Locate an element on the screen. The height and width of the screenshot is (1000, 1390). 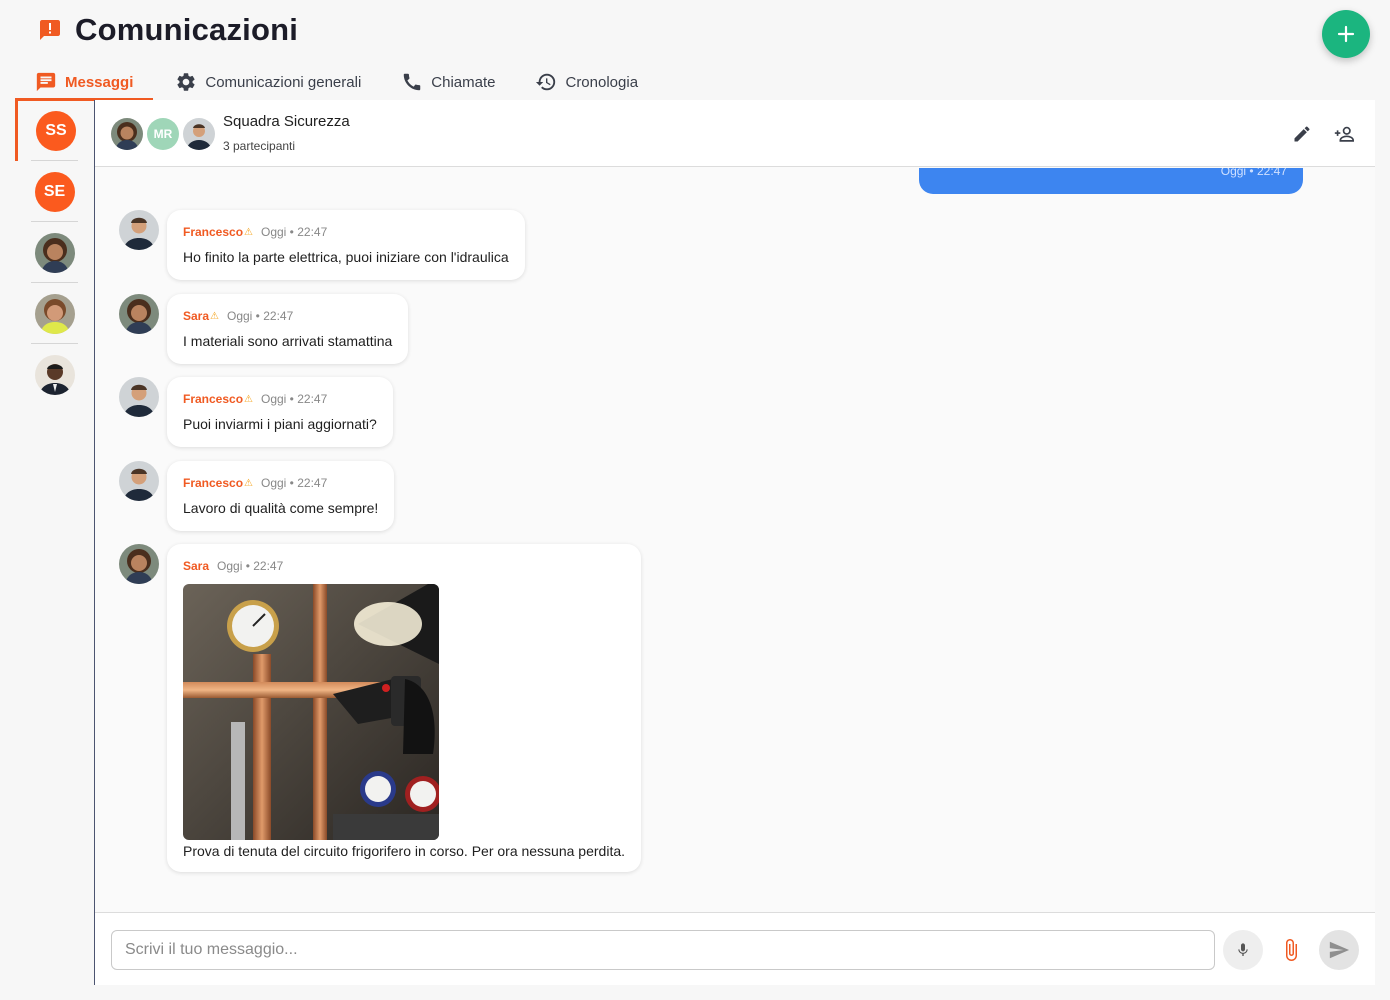
outgoing-message: Oggi • 22:47 is located at coordinates (1111, 181).